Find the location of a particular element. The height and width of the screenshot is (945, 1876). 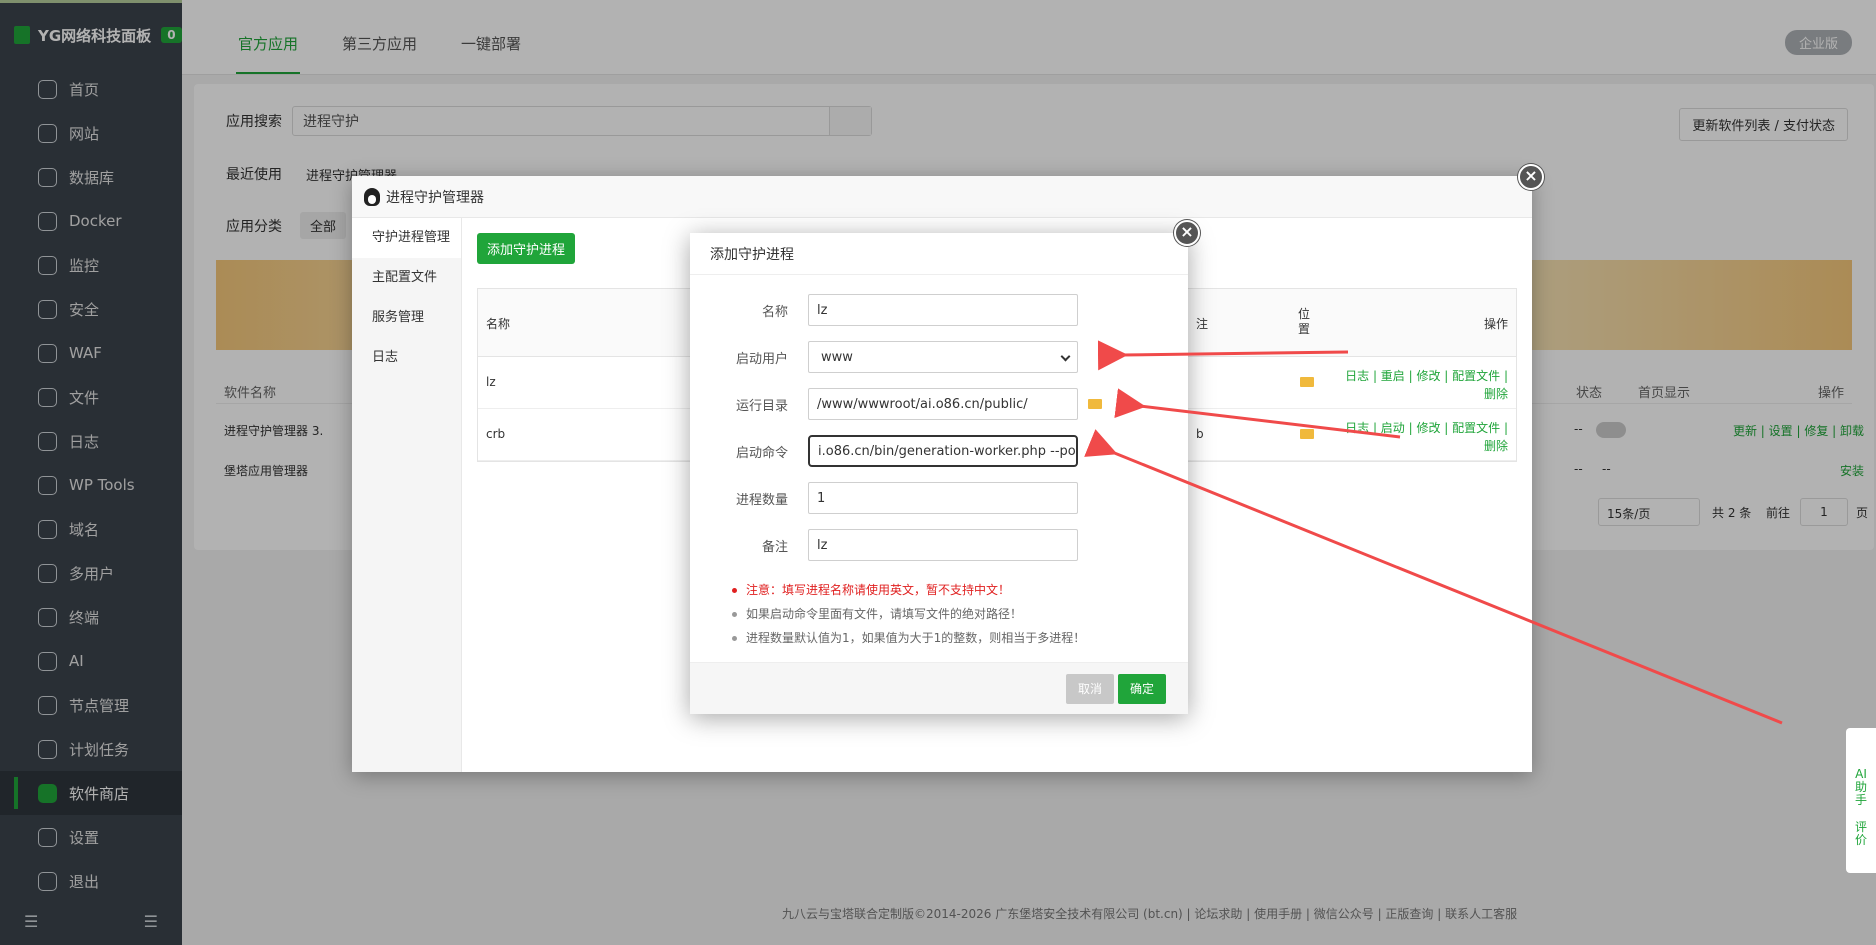

arrow-to-directory is located at coordinates (1257, 413).